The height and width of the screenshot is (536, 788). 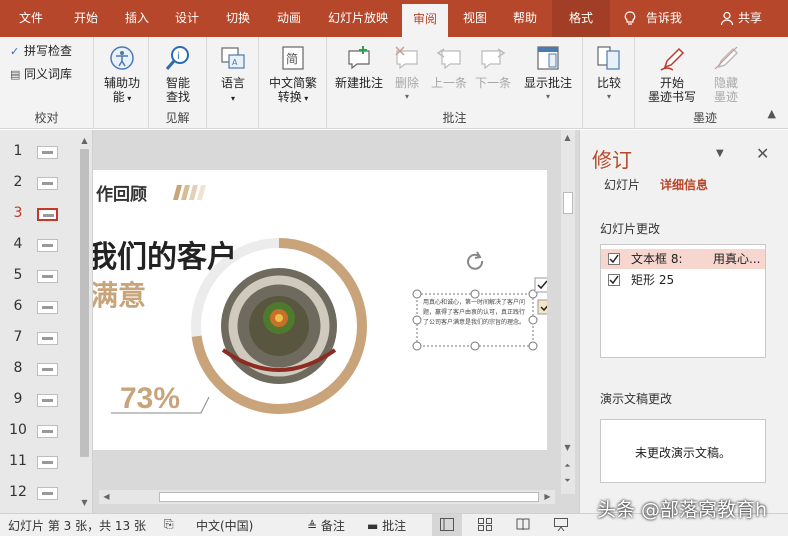 What do you see at coordinates (137, 18) in the screenshot?
I see `tab-insert: 插入` at bounding box center [137, 18].